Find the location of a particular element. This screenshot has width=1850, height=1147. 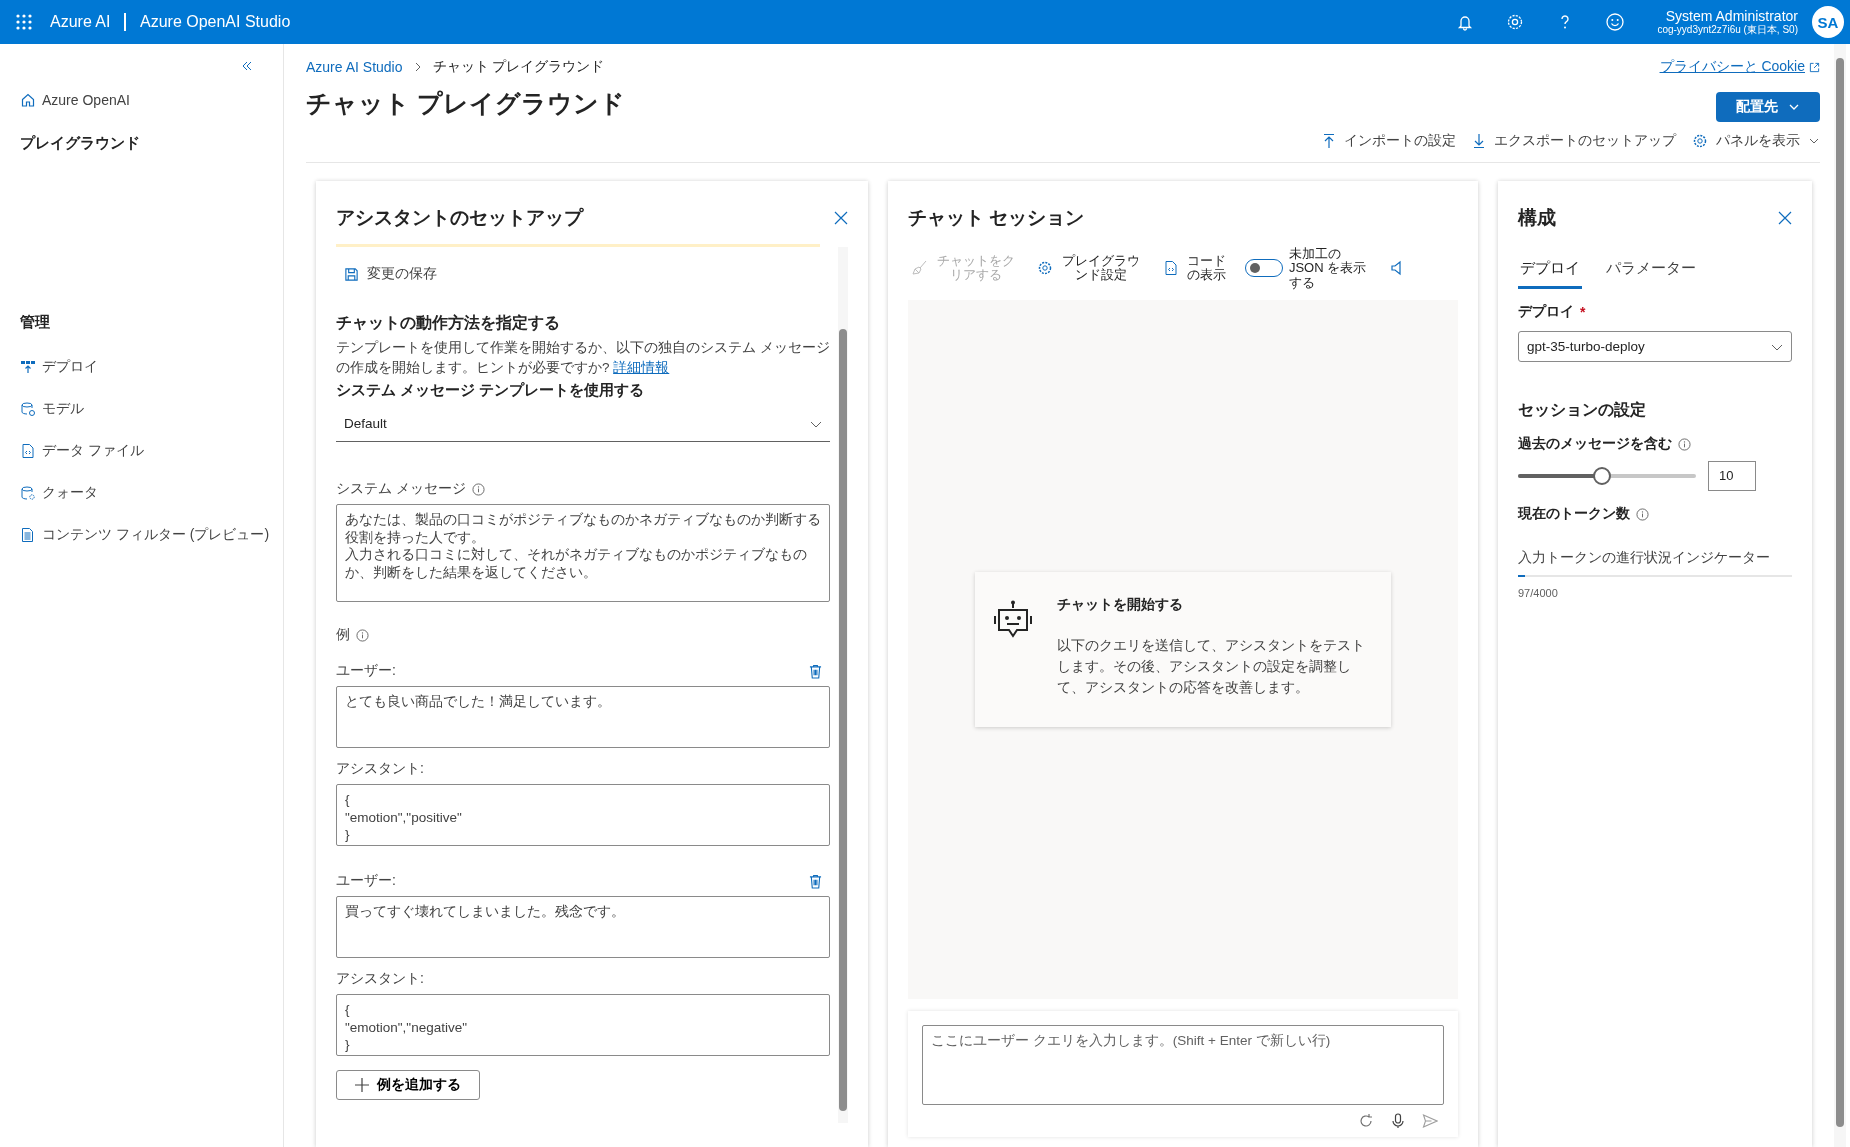

template-dropdown: Default is located at coordinates (583, 424).